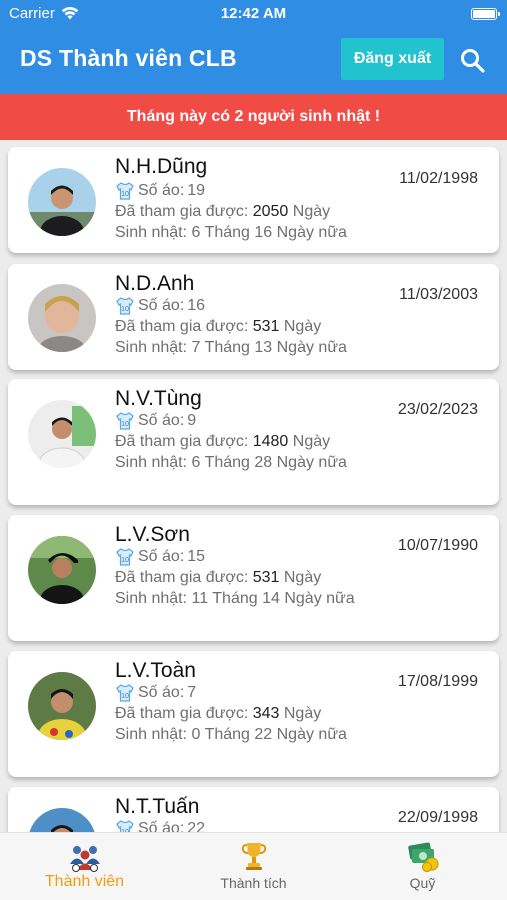 The width and height of the screenshot is (507, 900). What do you see at coordinates (437, 409) in the screenshot?
I see `member-date: 23/02/2023` at bounding box center [437, 409].